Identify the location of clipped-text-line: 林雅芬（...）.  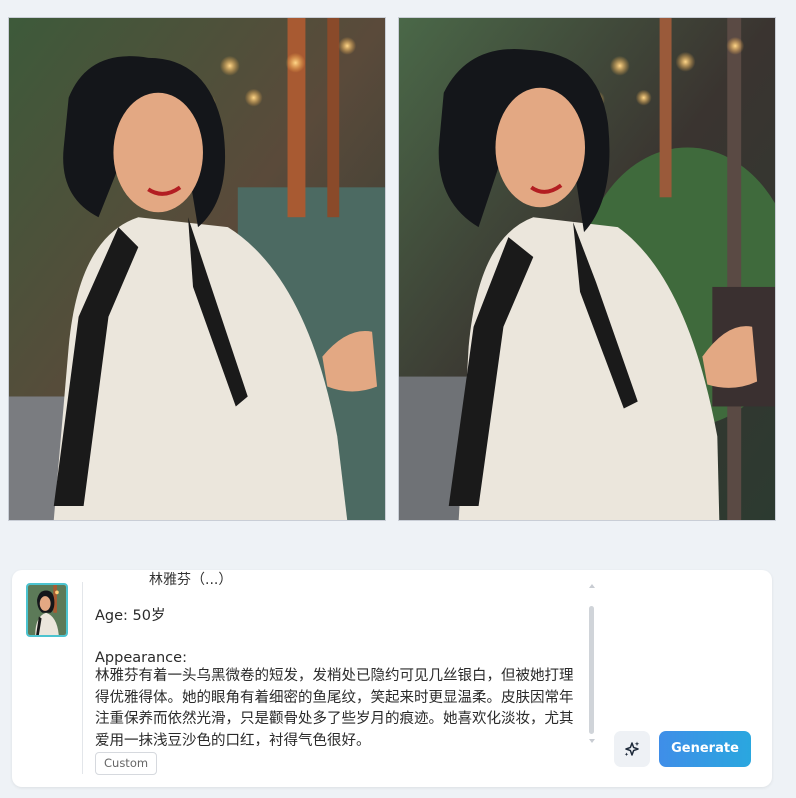
(191, 579).